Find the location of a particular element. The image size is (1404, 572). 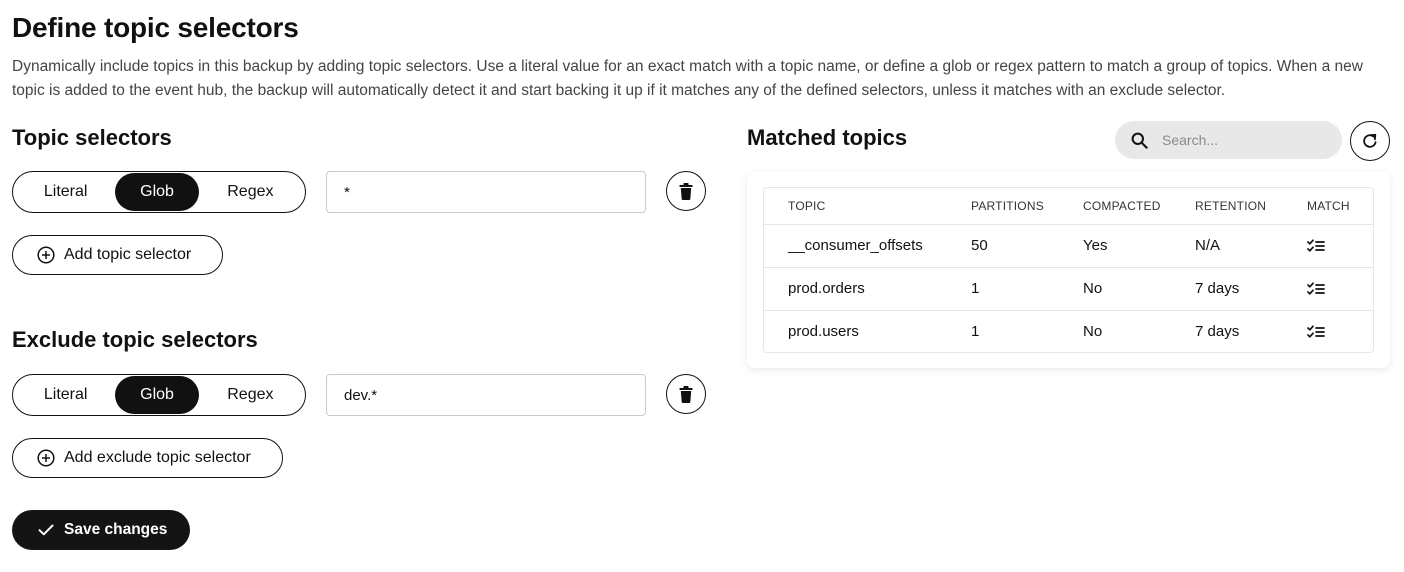

checkmark-icon is located at coordinates (46, 530).